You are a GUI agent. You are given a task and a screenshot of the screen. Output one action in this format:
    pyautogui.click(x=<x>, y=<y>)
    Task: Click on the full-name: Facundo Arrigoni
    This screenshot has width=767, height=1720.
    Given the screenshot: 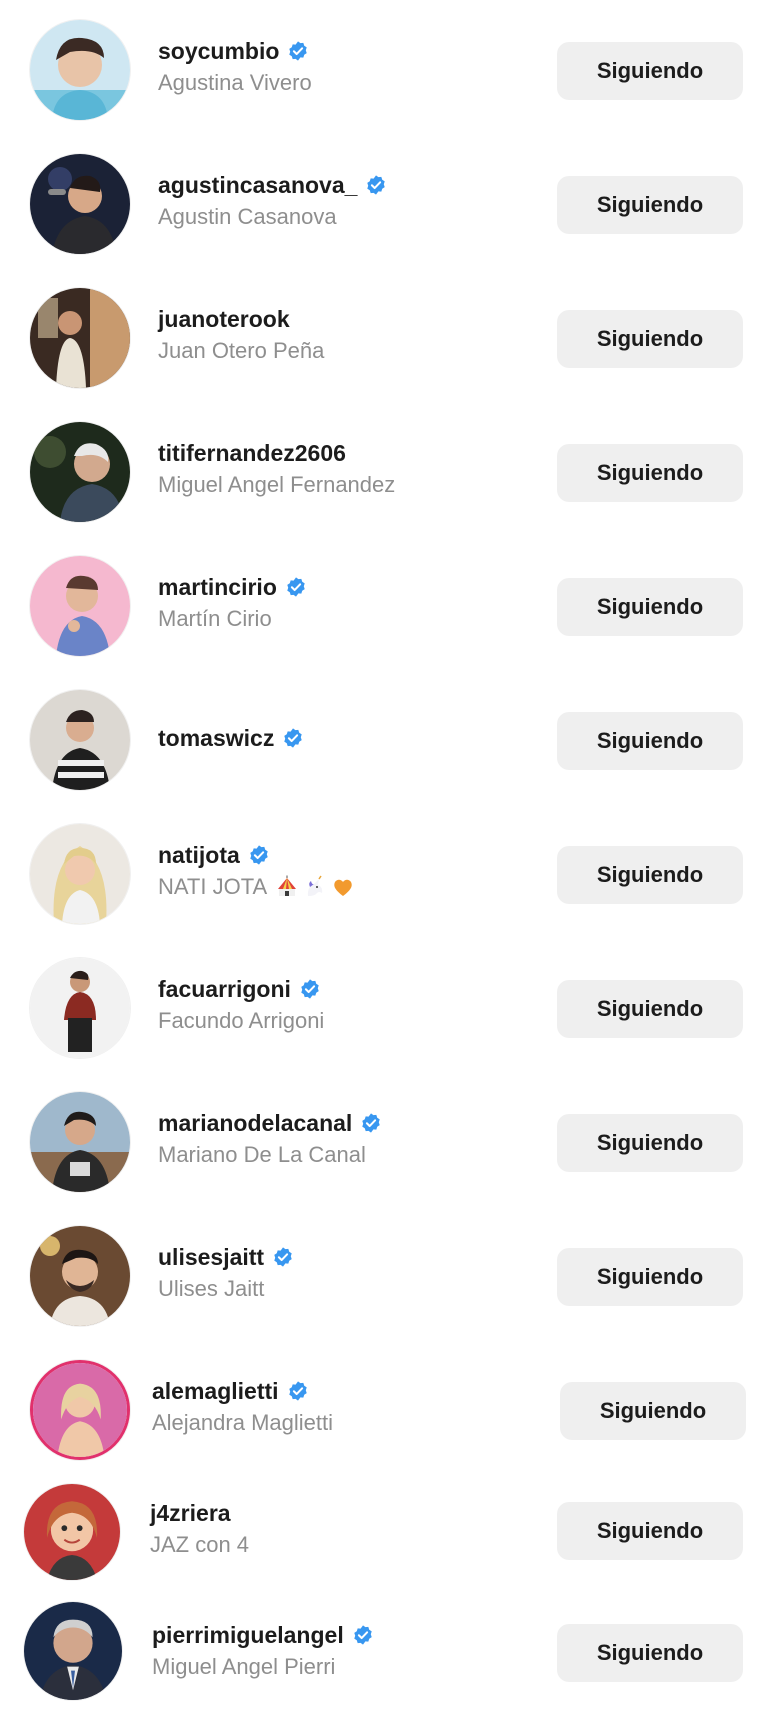 What is the action you would take?
    pyautogui.click(x=241, y=1020)
    